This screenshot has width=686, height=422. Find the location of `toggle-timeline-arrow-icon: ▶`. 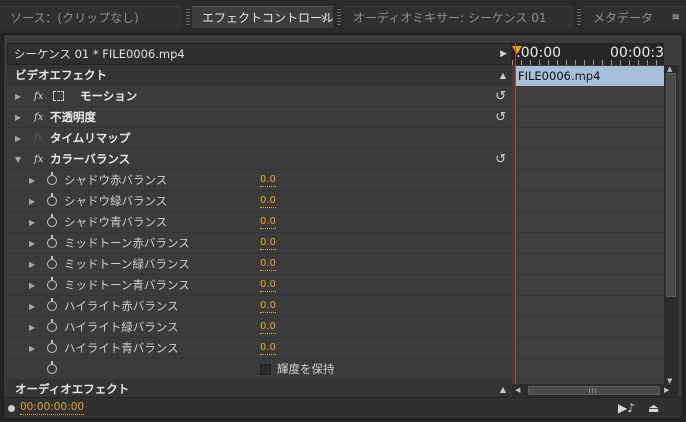

toggle-timeline-arrow-icon: ▶ is located at coordinates (503, 54).